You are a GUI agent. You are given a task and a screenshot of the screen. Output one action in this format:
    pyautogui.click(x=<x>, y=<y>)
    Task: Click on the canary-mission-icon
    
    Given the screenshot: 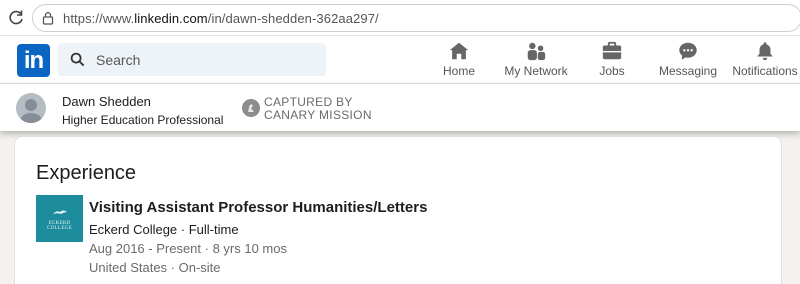 What is the action you would take?
    pyautogui.click(x=251, y=108)
    